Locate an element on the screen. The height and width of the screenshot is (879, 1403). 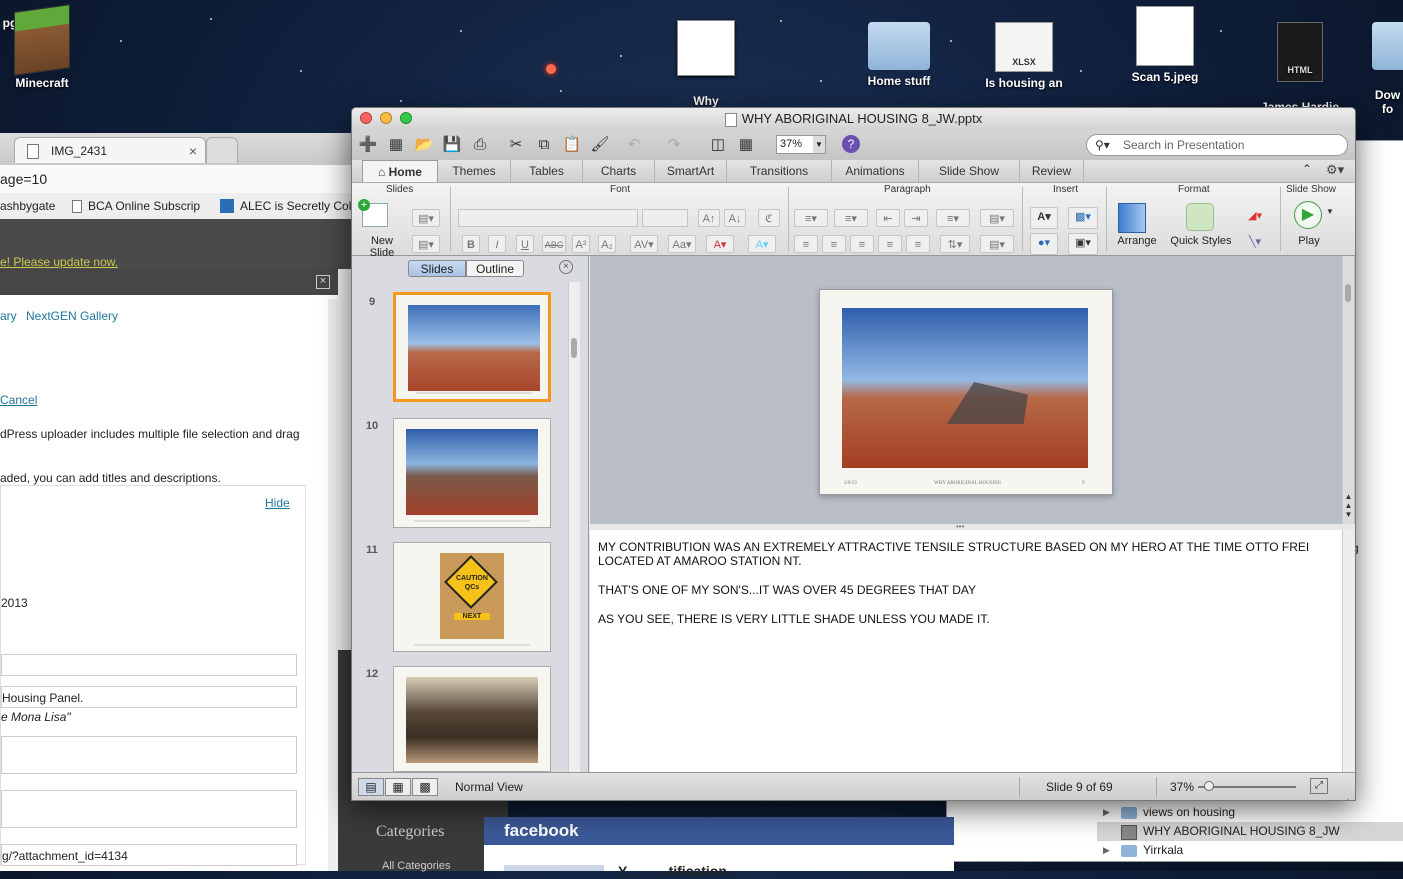
resize-grip-icon: ◢ is located at coordinates (1345, 793).